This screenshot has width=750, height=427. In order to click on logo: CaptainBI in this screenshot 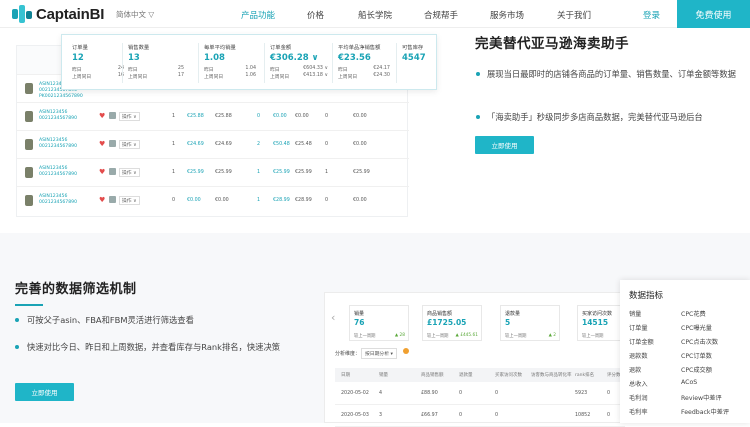, I will do `click(58, 14)`.